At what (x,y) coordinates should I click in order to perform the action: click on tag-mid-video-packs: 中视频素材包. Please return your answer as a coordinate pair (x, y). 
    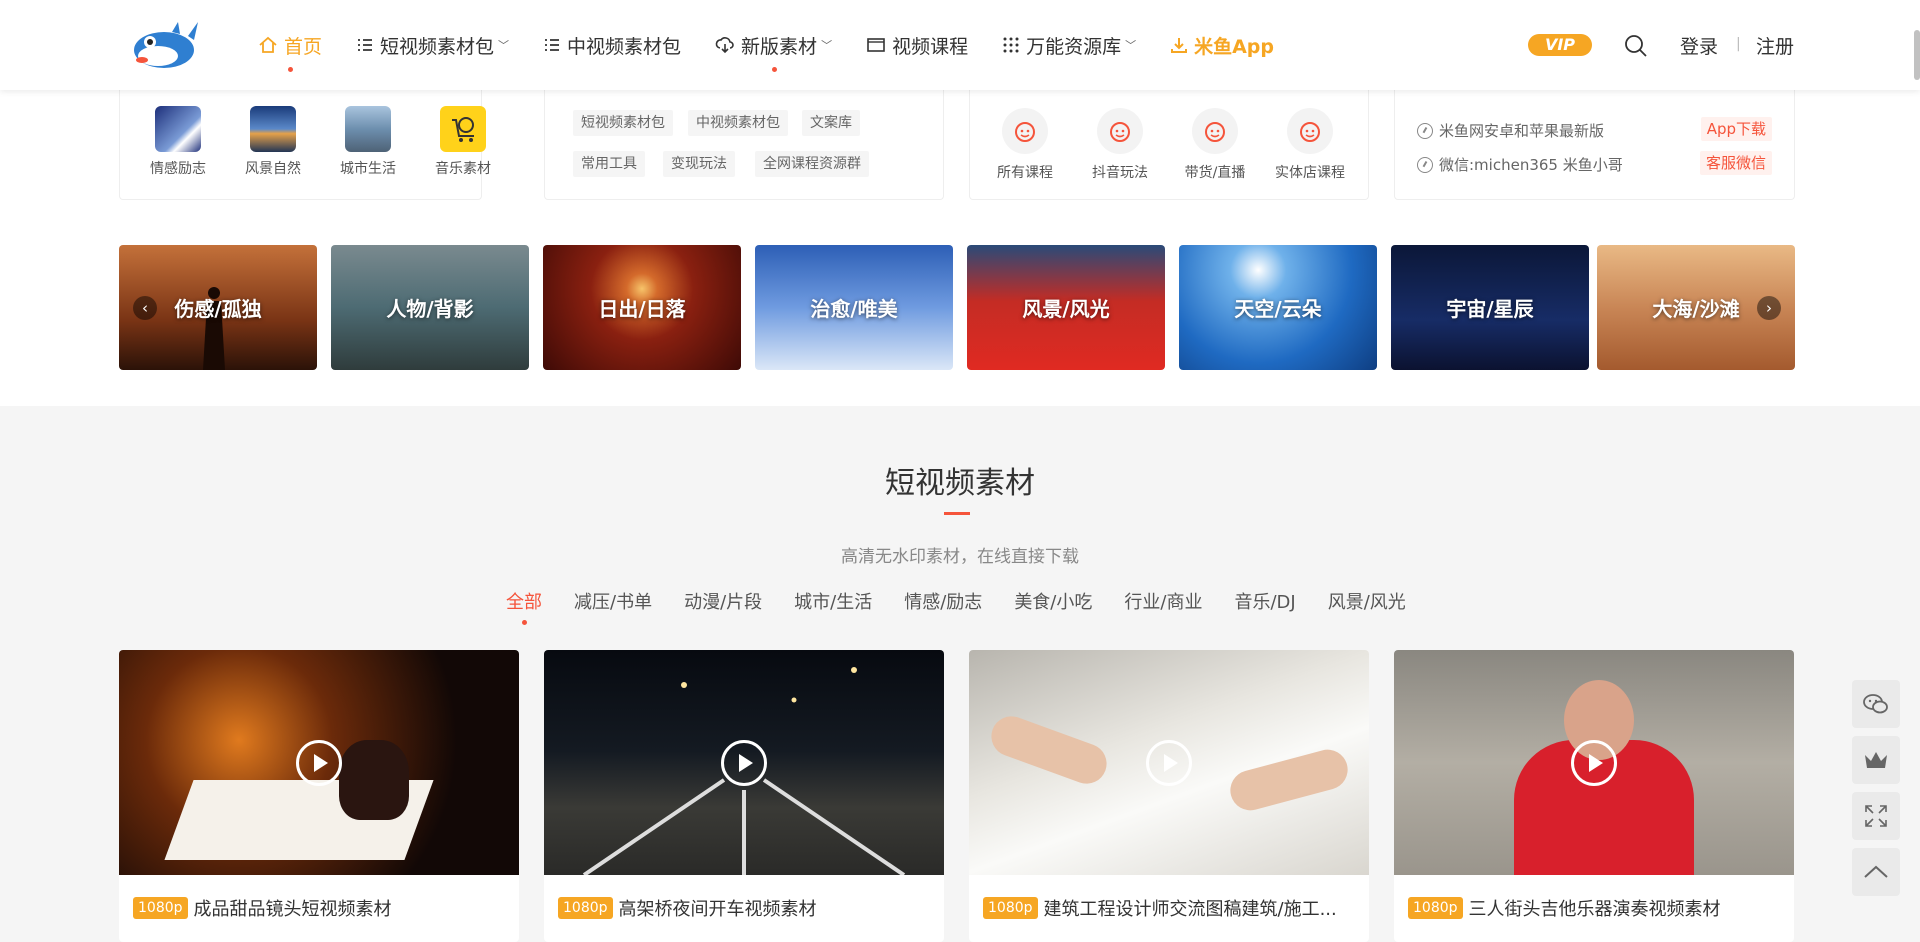
    Looking at the image, I should click on (738, 123).